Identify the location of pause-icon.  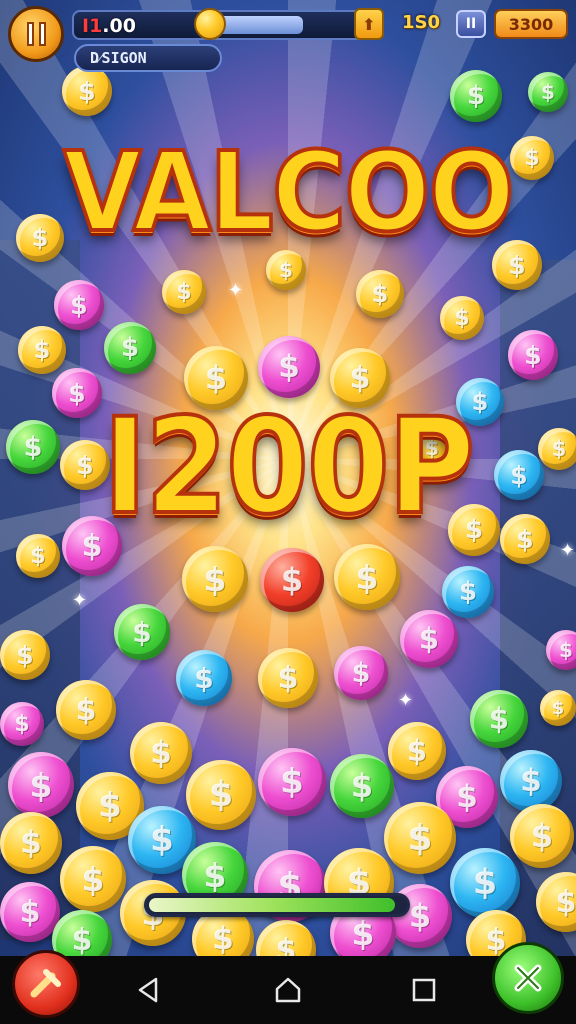
(36, 34).